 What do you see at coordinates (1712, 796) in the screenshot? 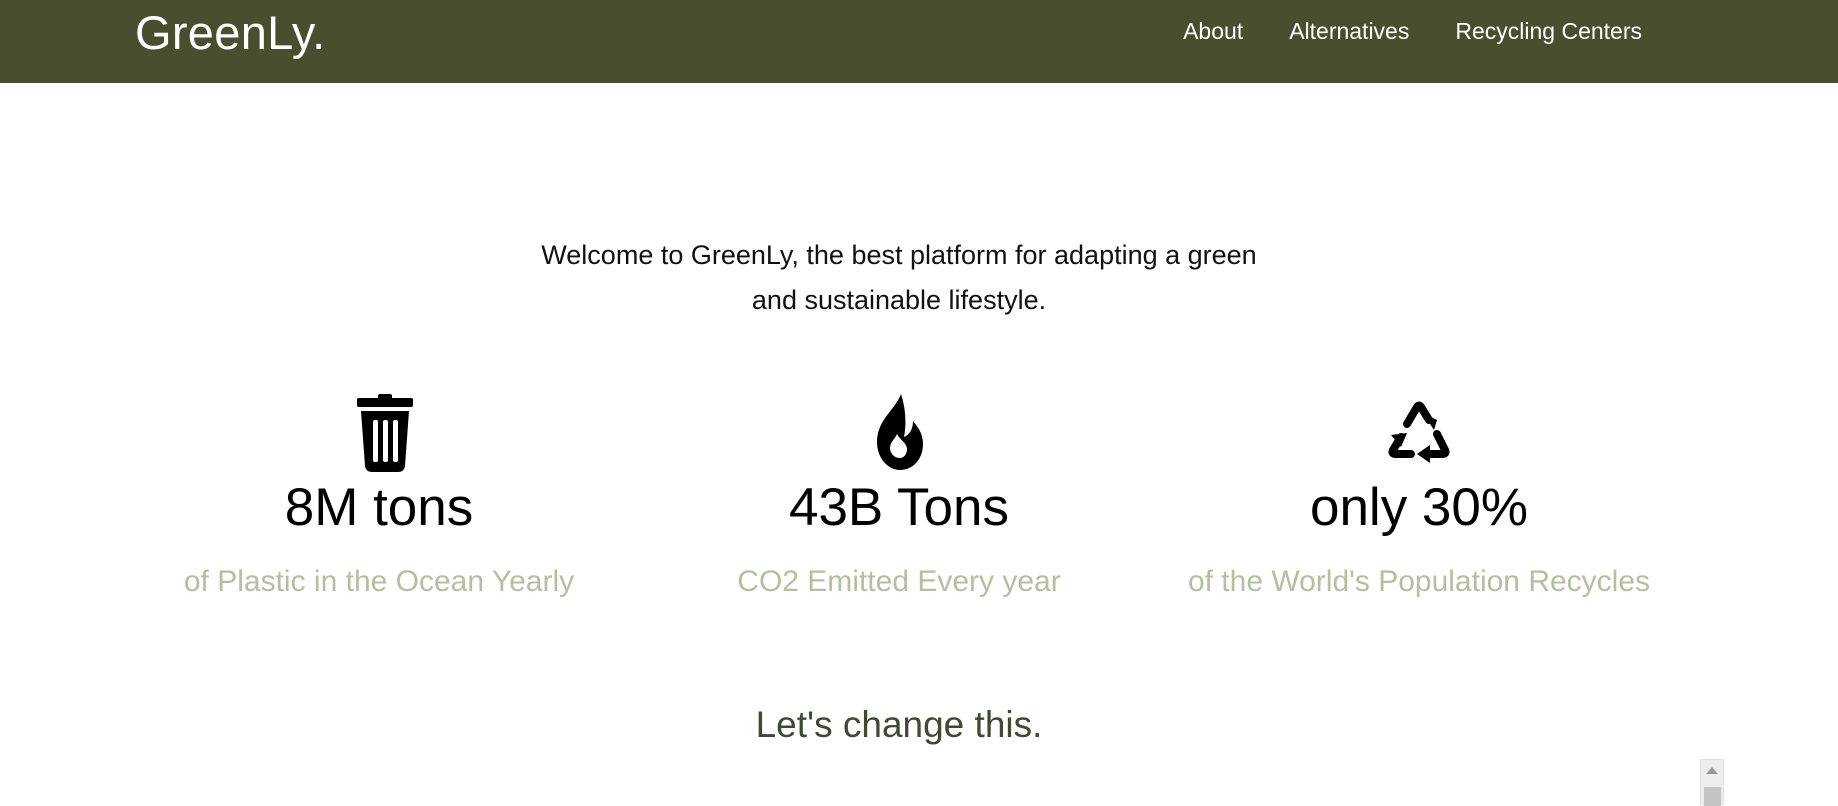
I see `scrollbar-thumb` at bounding box center [1712, 796].